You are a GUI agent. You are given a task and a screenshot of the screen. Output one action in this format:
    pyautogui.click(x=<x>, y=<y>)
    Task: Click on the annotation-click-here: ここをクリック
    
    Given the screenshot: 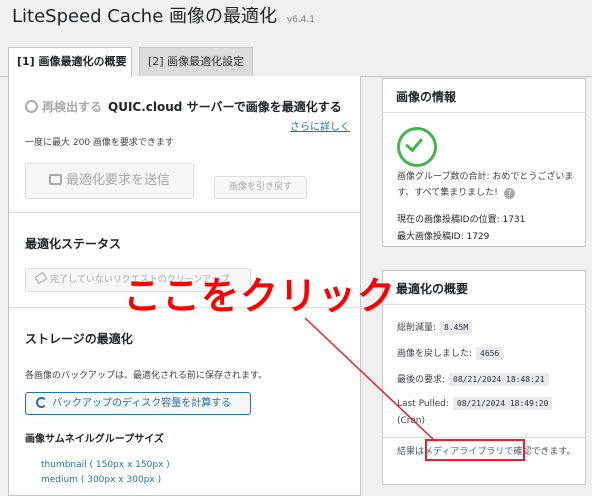 What is the action you would take?
    pyautogui.click(x=260, y=296)
    